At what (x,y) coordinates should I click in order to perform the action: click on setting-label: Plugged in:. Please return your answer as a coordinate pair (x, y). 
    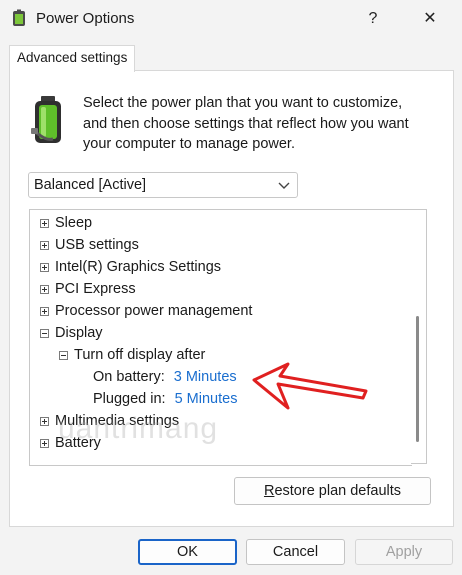
    Looking at the image, I should click on (129, 399).